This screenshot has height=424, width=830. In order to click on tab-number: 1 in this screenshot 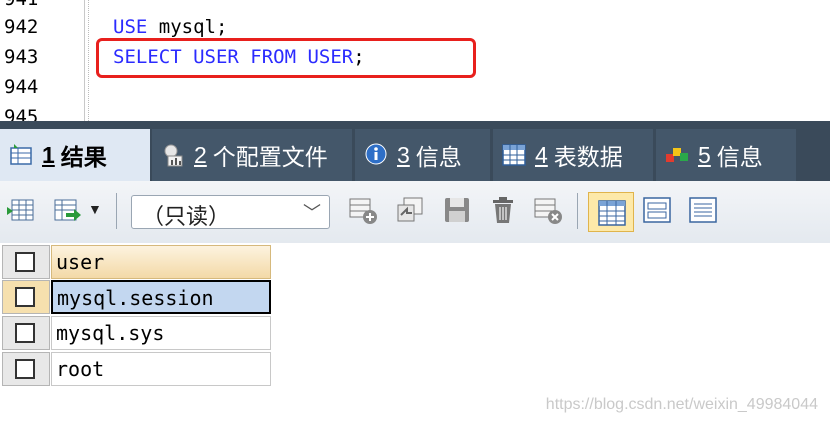, I will do `click(48, 154)`.